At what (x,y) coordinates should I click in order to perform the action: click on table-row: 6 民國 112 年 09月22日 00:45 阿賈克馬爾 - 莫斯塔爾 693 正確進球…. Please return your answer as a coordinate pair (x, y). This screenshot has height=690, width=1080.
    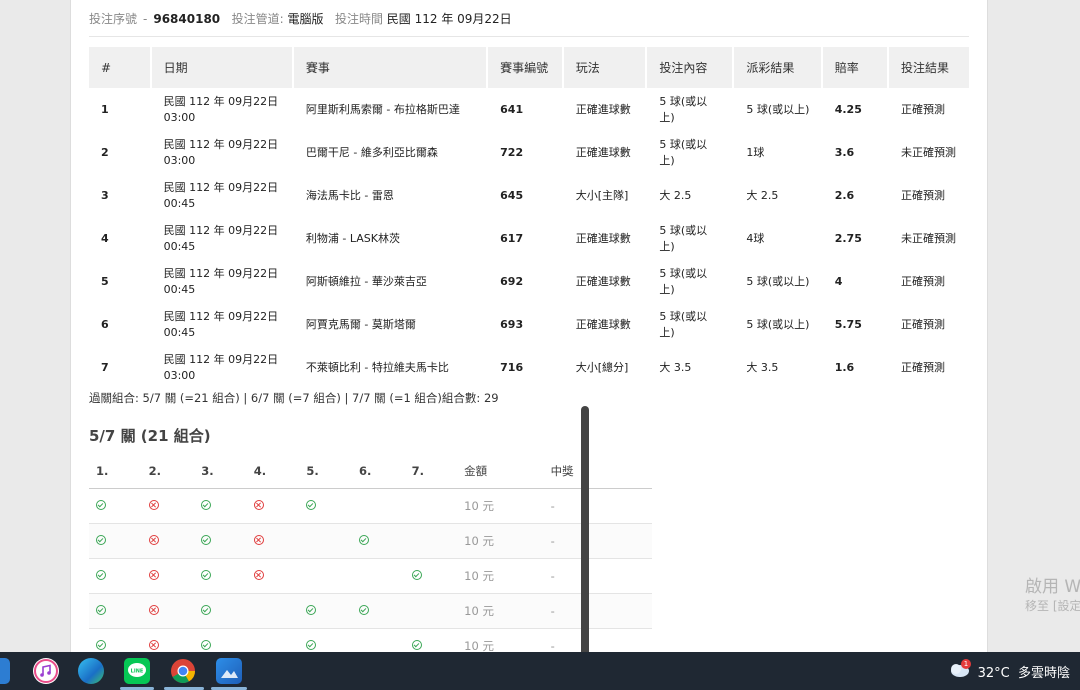
    Looking at the image, I should click on (530, 324).